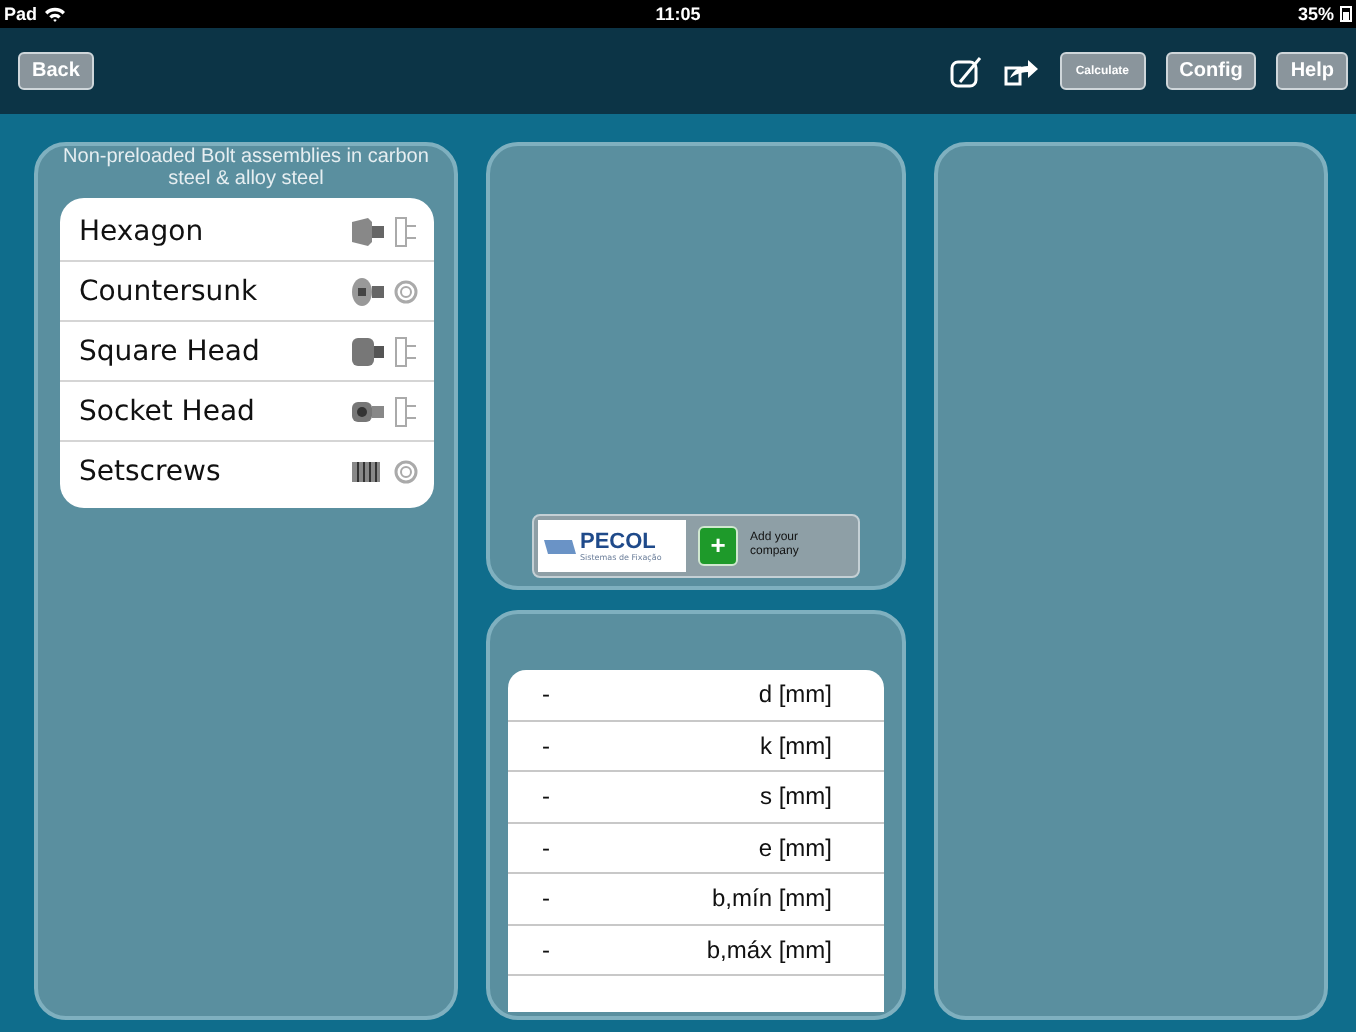 Image resolution: width=1356 pixels, height=1032 pixels. I want to click on device-name: Pad, so click(21, 14).